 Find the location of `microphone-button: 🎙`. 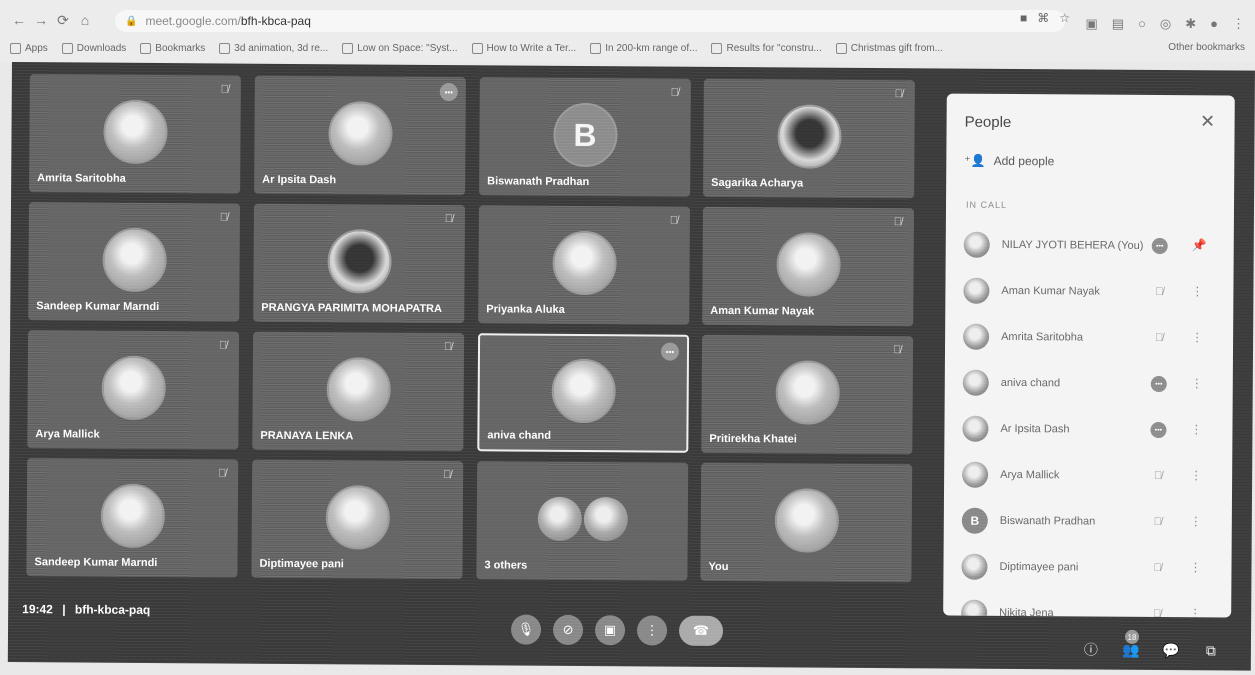

microphone-button: 🎙 is located at coordinates (526, 629).